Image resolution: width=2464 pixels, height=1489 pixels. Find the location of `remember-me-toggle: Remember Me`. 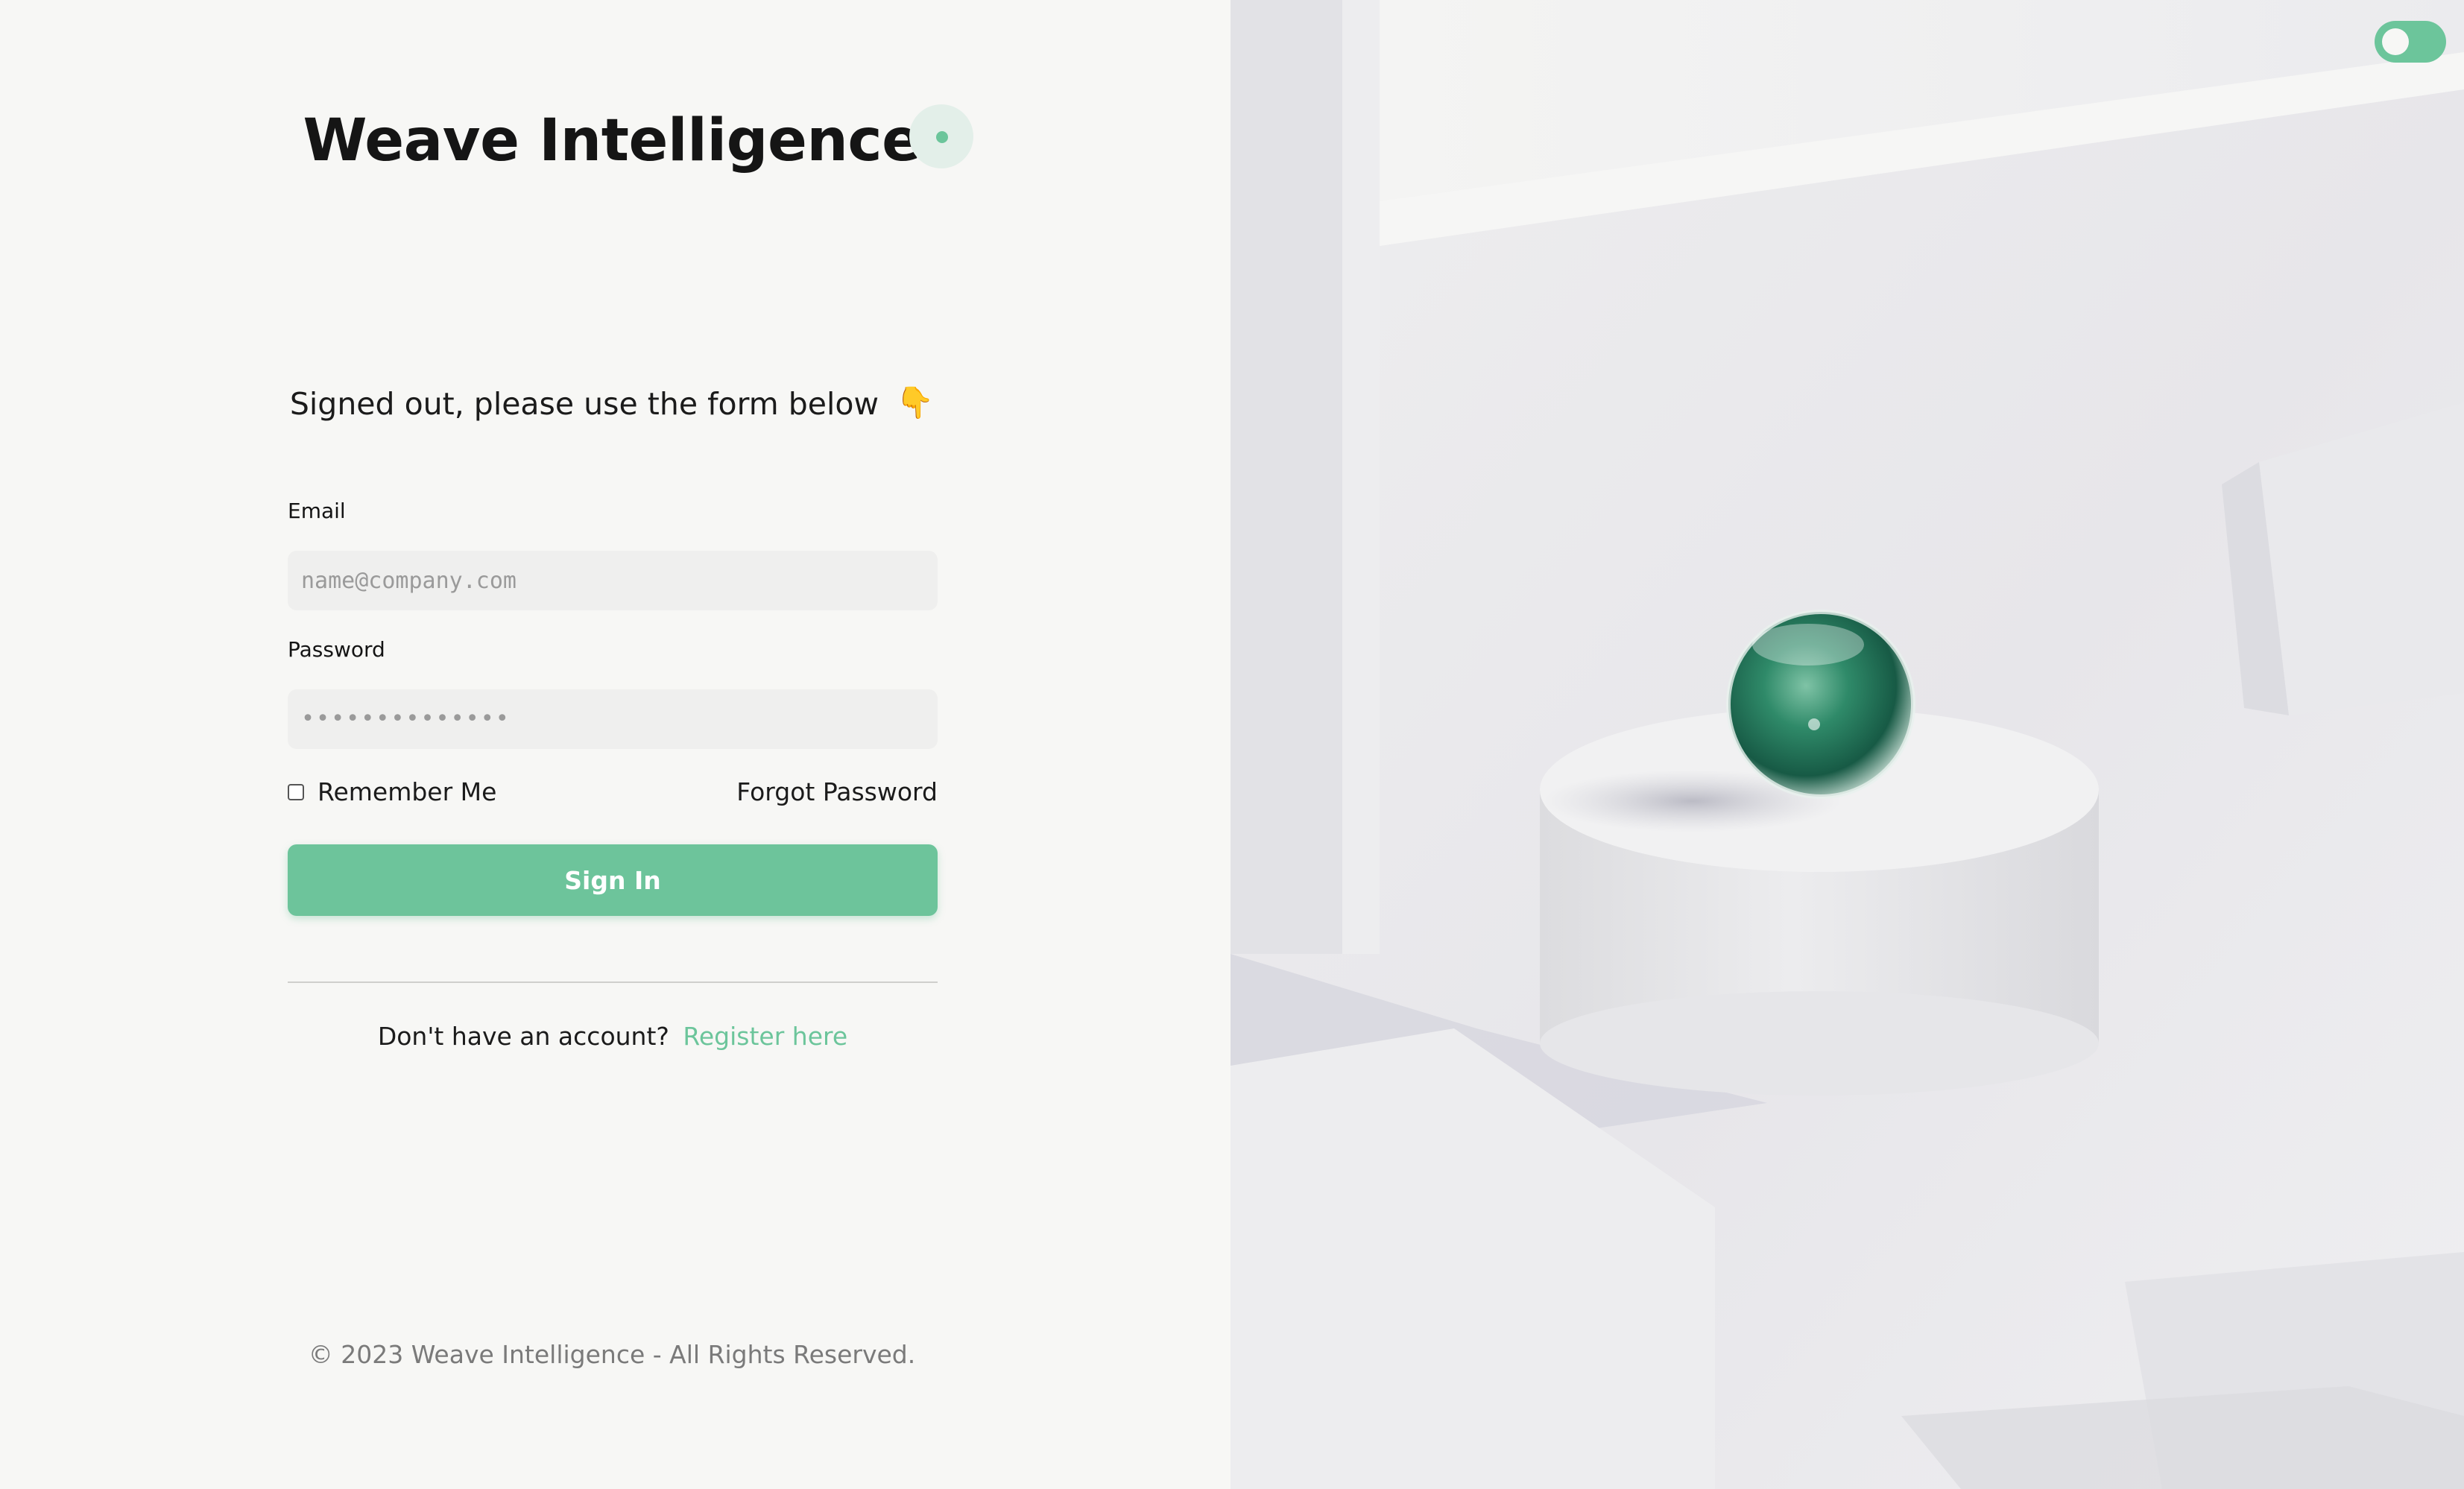

remember-me-toggle: Remember Me is located at coordinates (392, 792).